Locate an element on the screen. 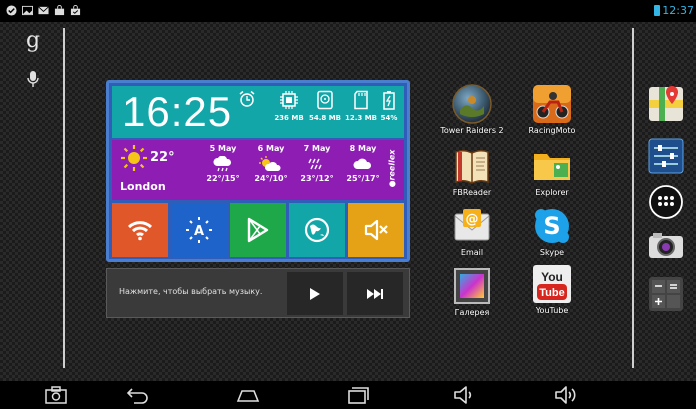 The width and height of the screenshot is (696, 409). svg-text: A is located at coordinates (199, 231).